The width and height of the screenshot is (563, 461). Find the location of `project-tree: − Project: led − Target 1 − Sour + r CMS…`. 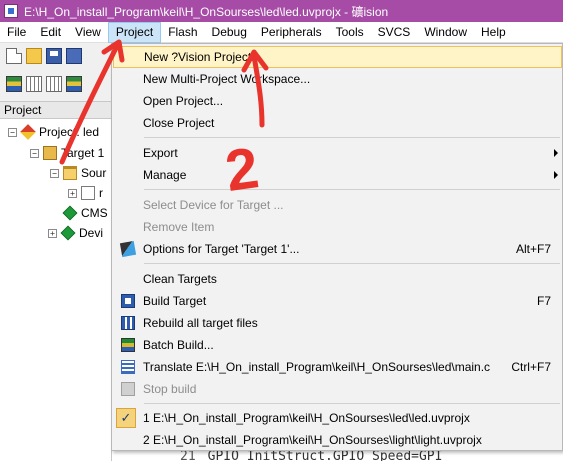

project-tree: − Project: led − Target 1 − Sour + r CMS… is located at coordinates (56, 290).